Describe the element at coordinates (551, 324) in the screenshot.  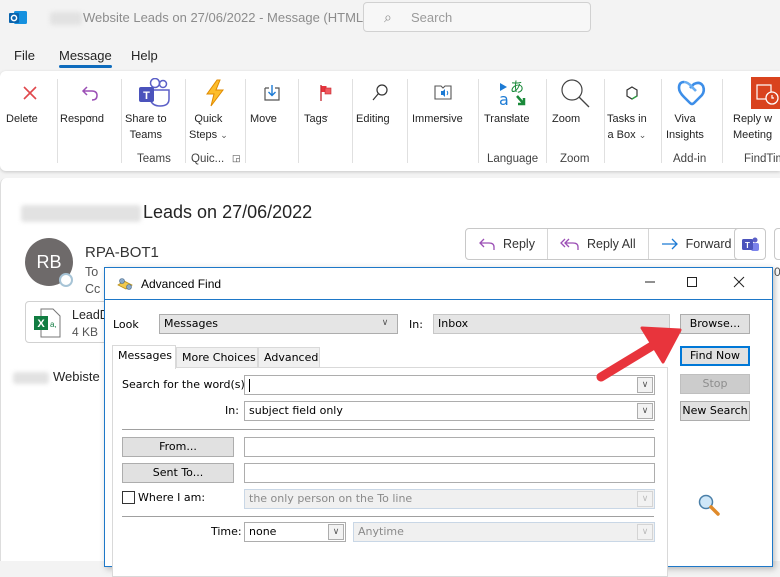
I see `in-folder-field: Inbox` at that location.